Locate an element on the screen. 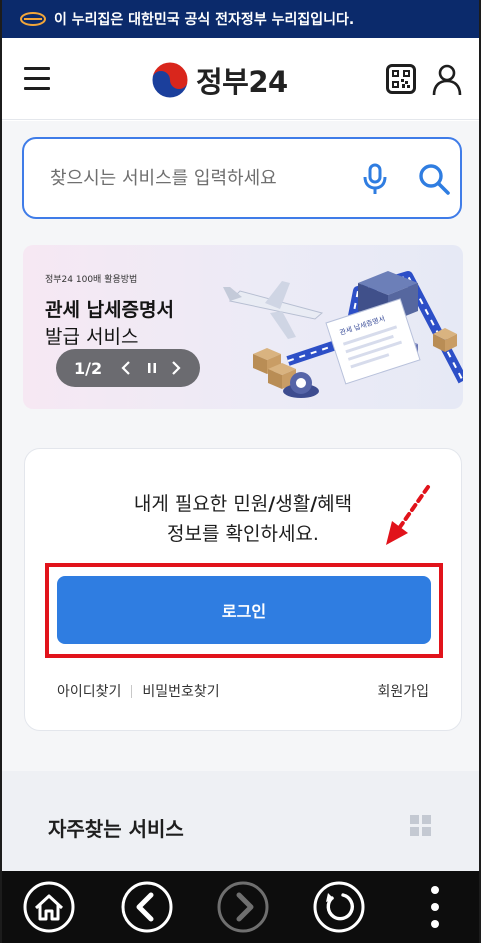  login-prompt-part1: 내게 필요한 민원 is located at coordinates (201, 504).